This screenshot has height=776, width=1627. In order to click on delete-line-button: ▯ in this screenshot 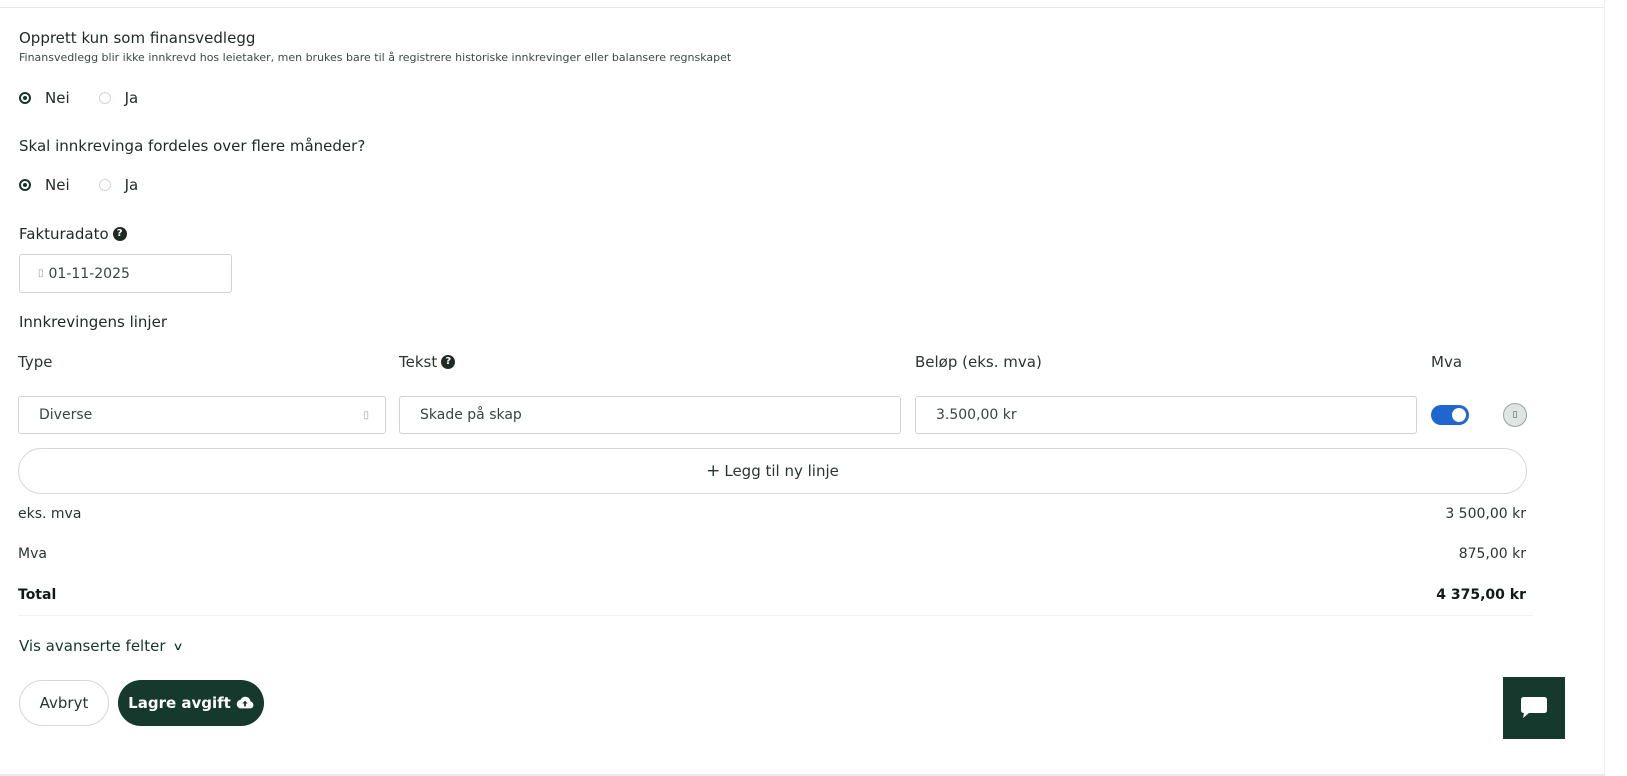, I will do `click(1515, 415)`.